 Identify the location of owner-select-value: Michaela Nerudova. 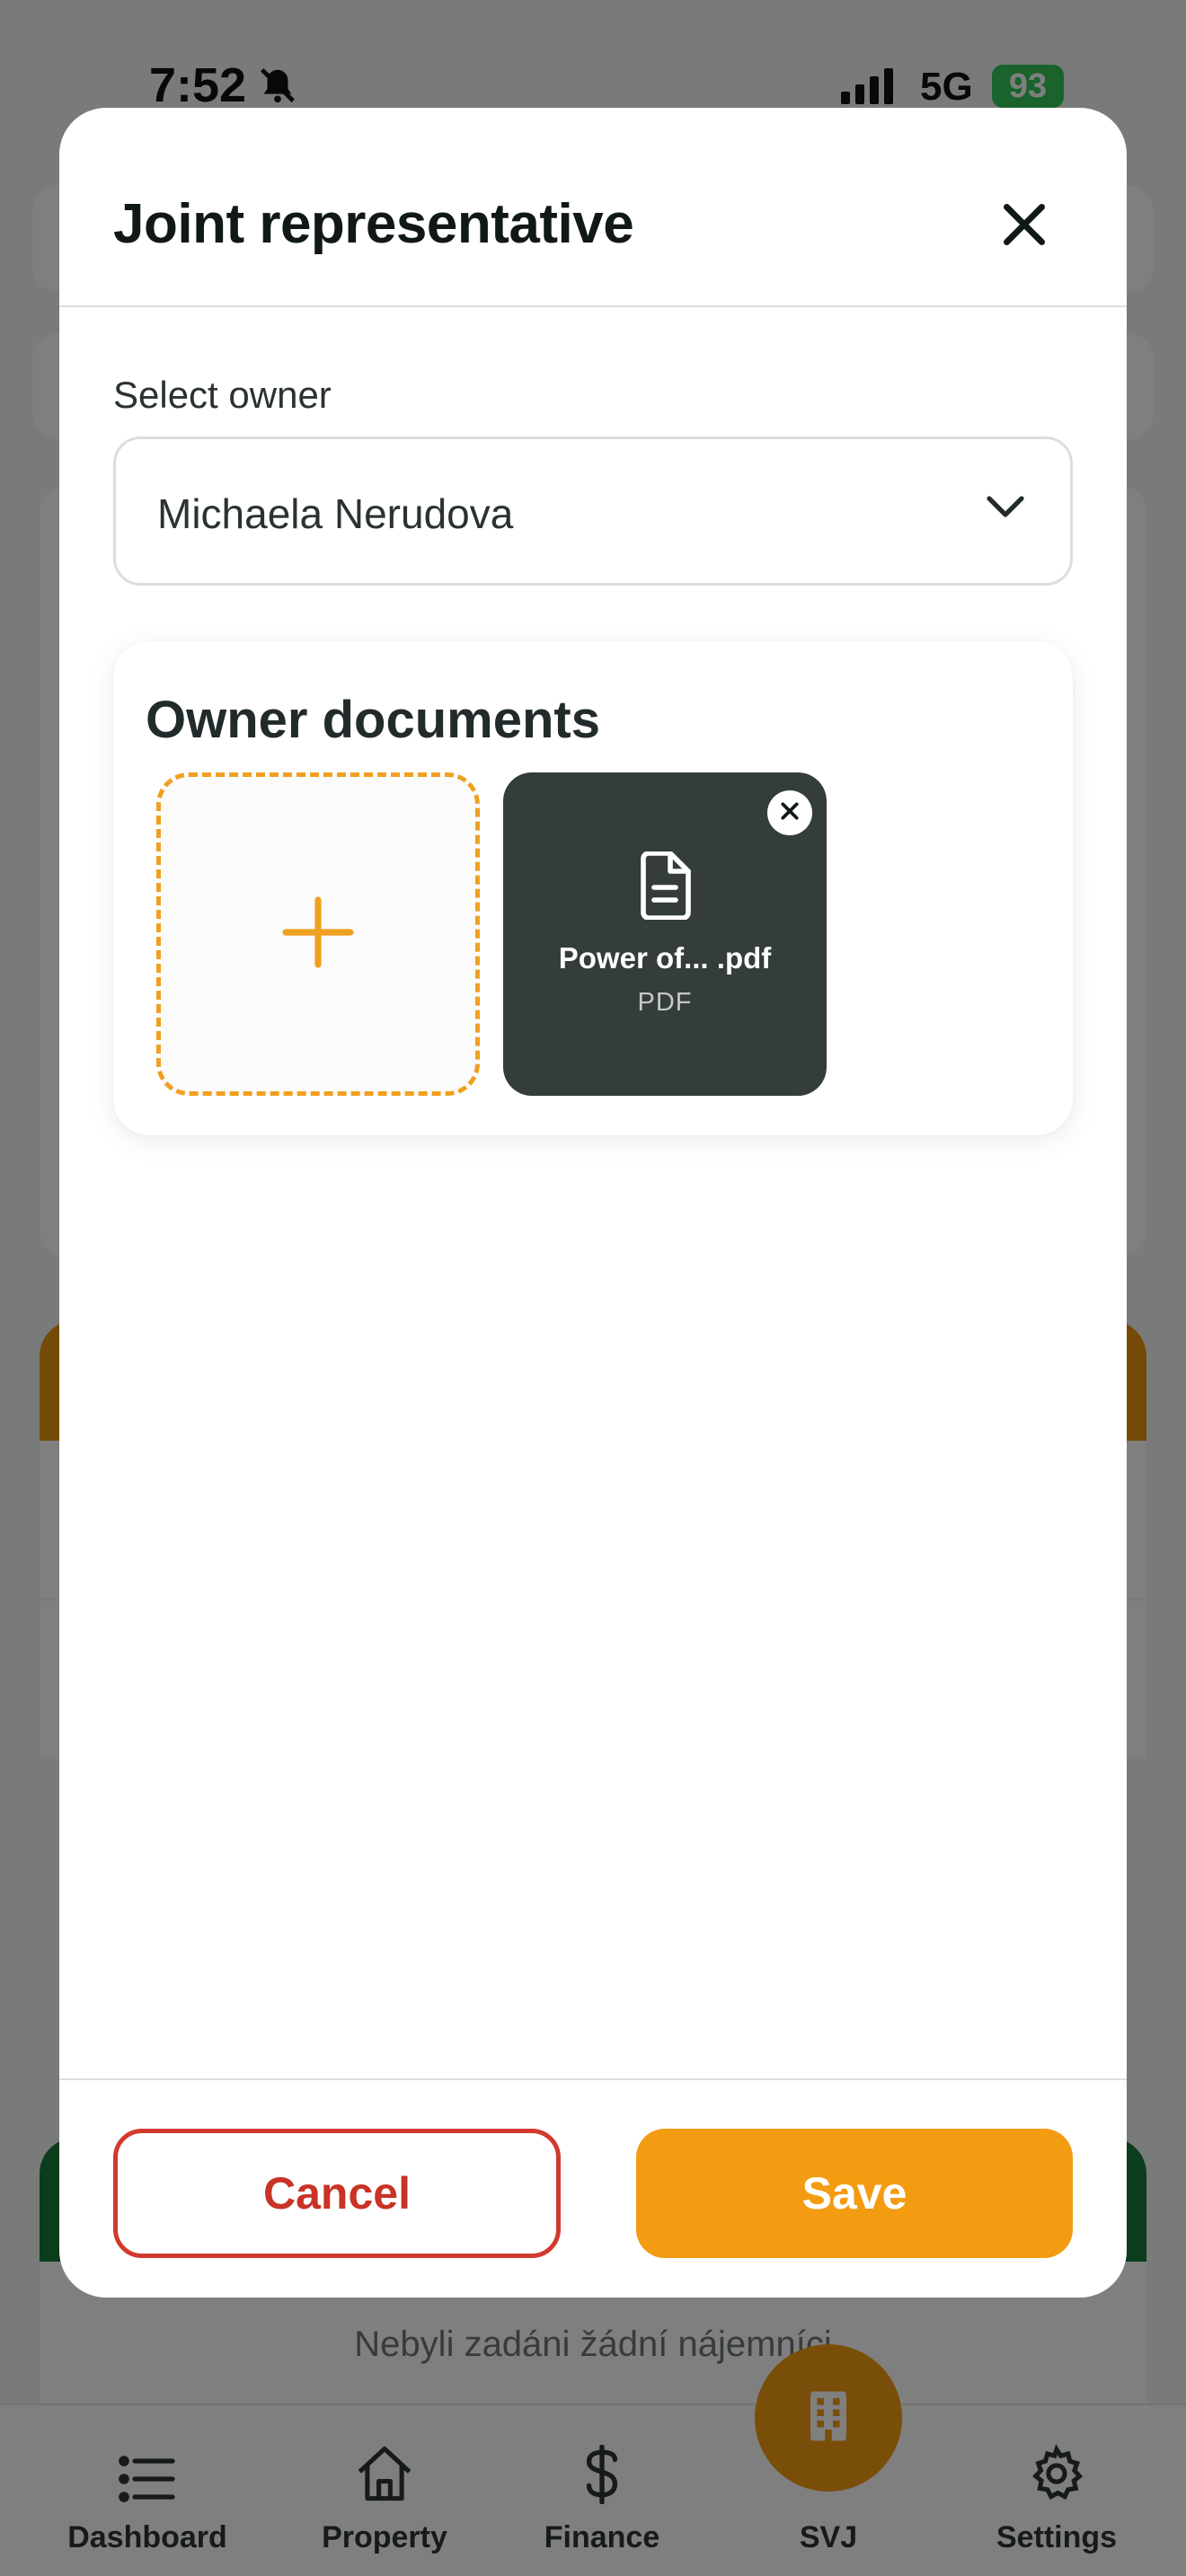
(335, 513).